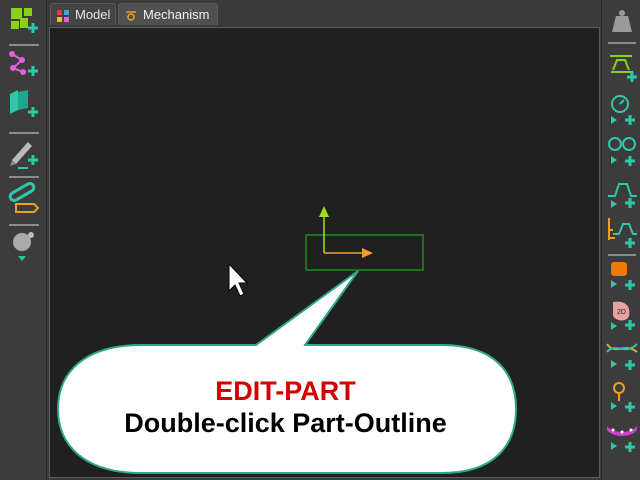 The height and width of the screenshot is (480, 640). I want to click on mechanism-icon, so click(131, 15).